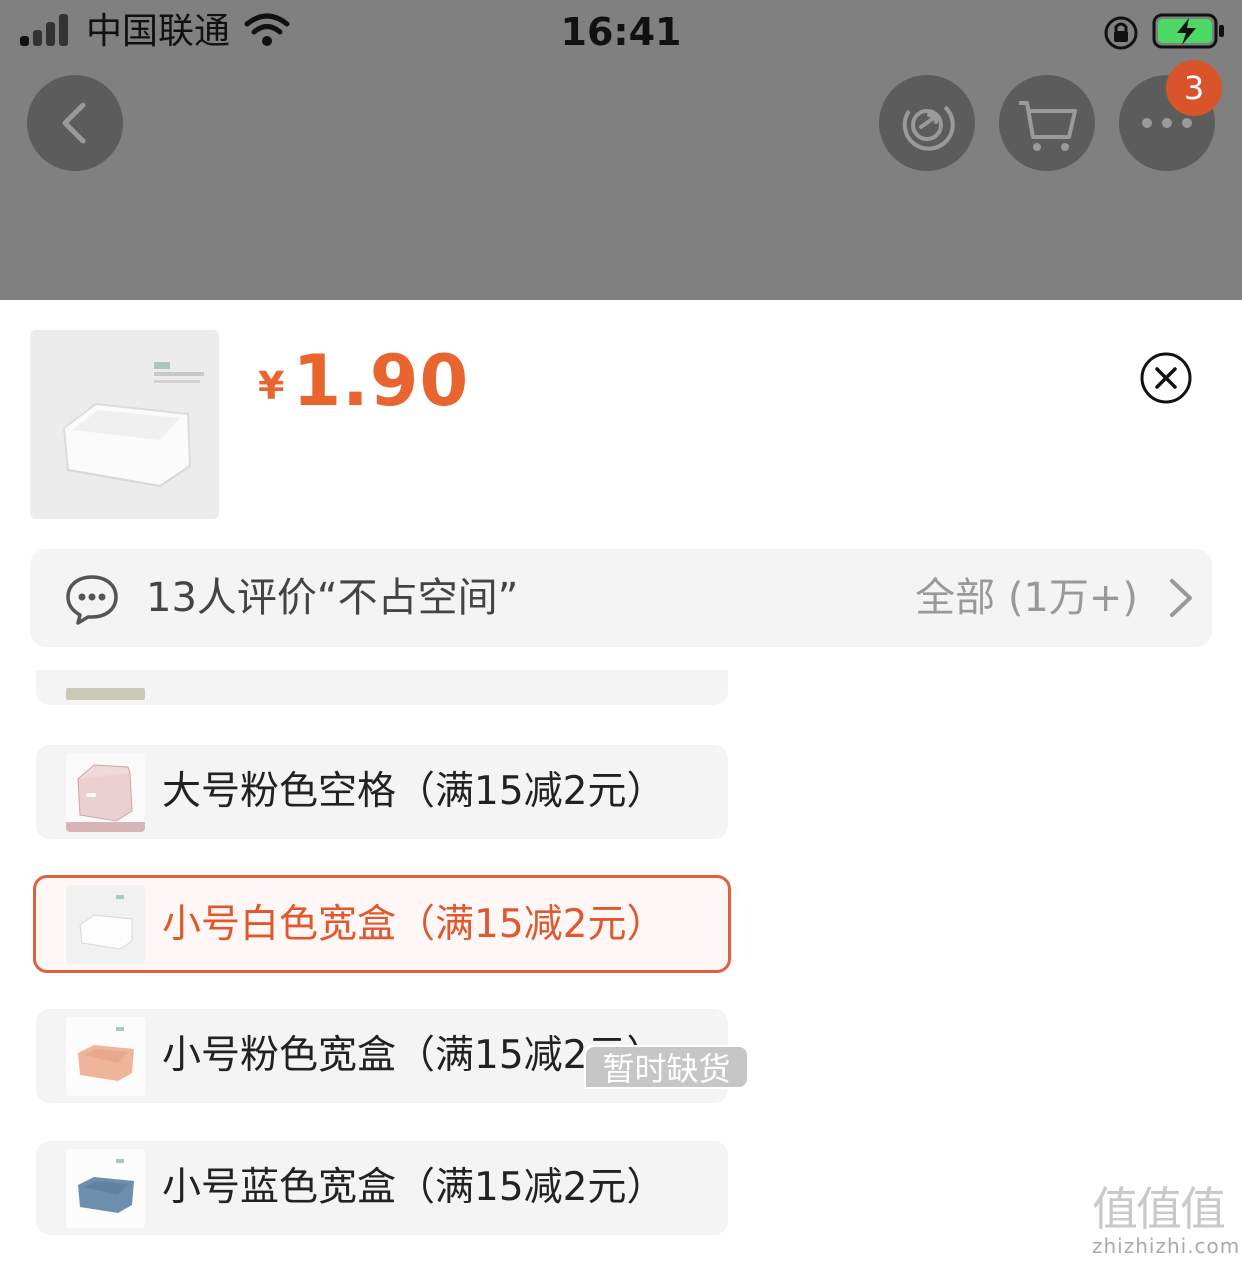 The width and height of the screenshot is (1242, 1269). Describe the element at coordinates (1026, 598) in the screenshot. I see `review-all-link: 全部 (1万+)` at that location.